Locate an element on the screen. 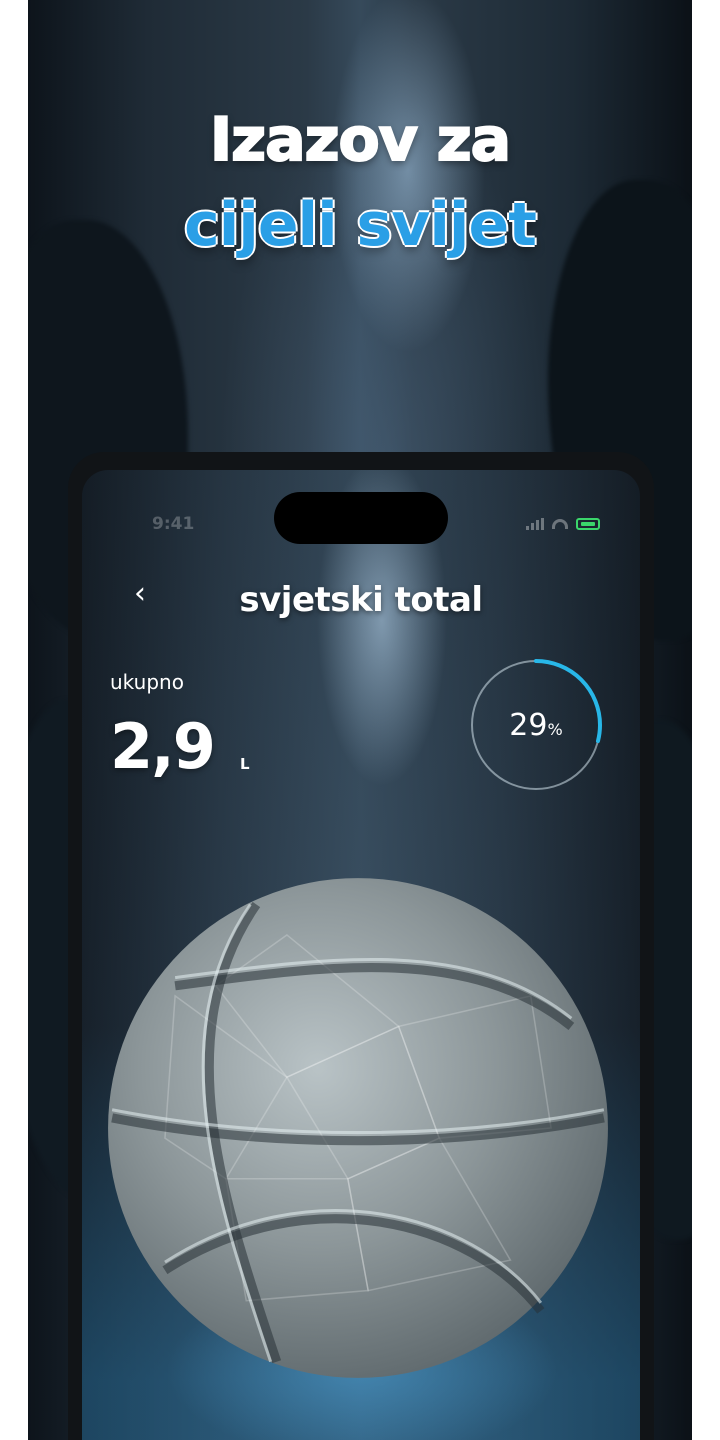 This screenshot has width=720, height=1440. progress-number: 29 is located at coordinates (528, 725).